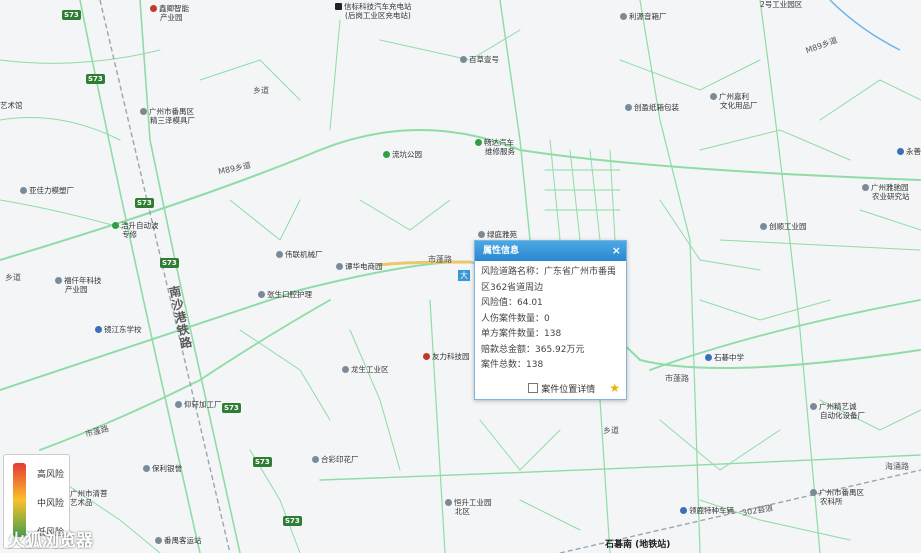 The height and width of the screenshot is (553, 921). What do you see at coordinates (373, 11) in the screenshot?
I see `poi-charging-station: 信标科技汽车充电站 (后岗工业区充电站)` at bounding box center [373, 11].